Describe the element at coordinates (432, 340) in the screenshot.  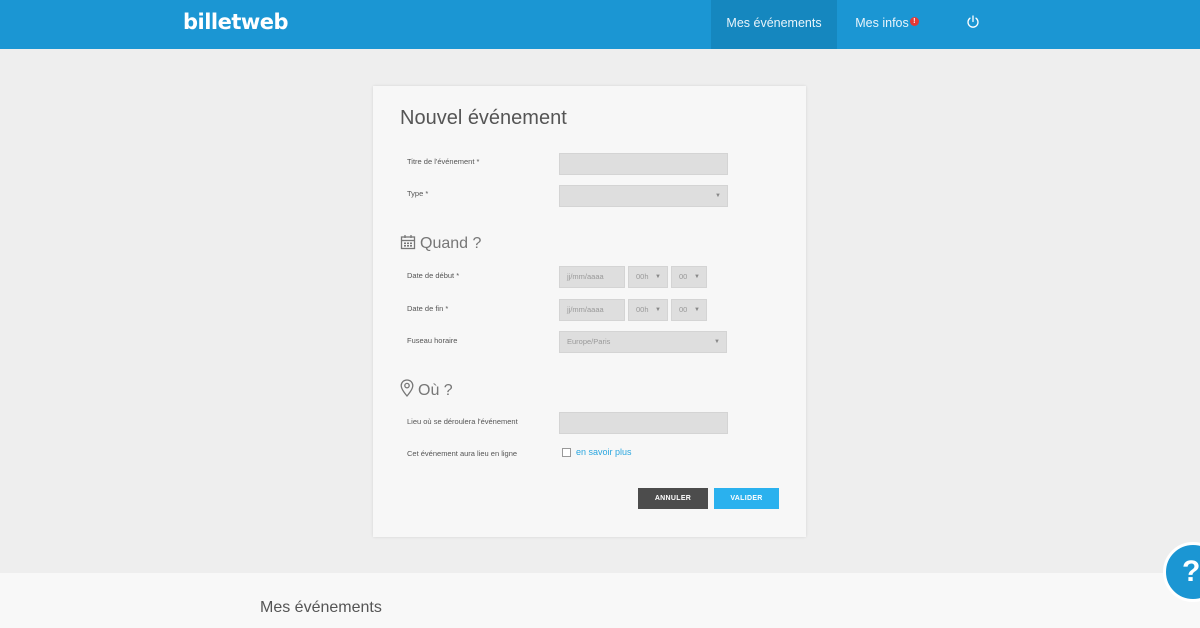
I see `timezone-label: Fuseau horaire` at that location.